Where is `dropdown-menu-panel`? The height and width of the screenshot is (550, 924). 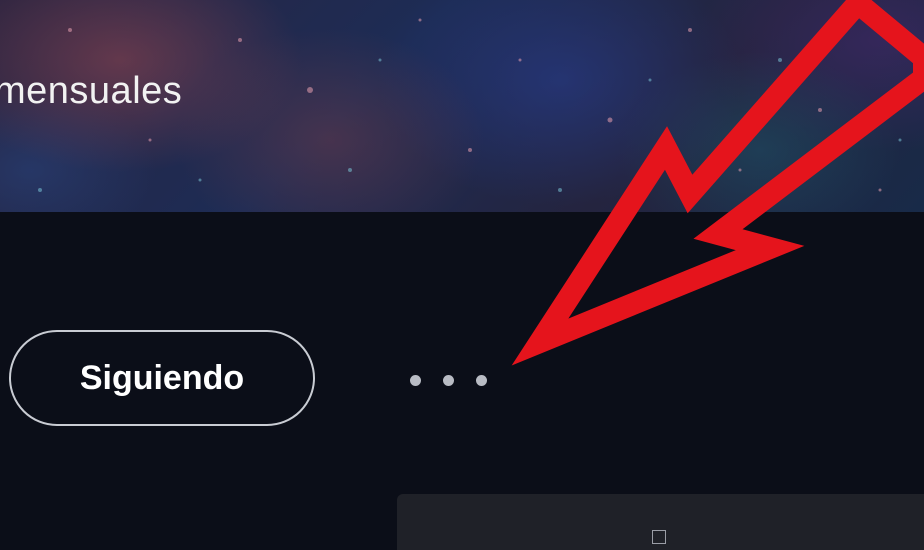
dropdown-menu-panel is located at coordinates (660, 522).